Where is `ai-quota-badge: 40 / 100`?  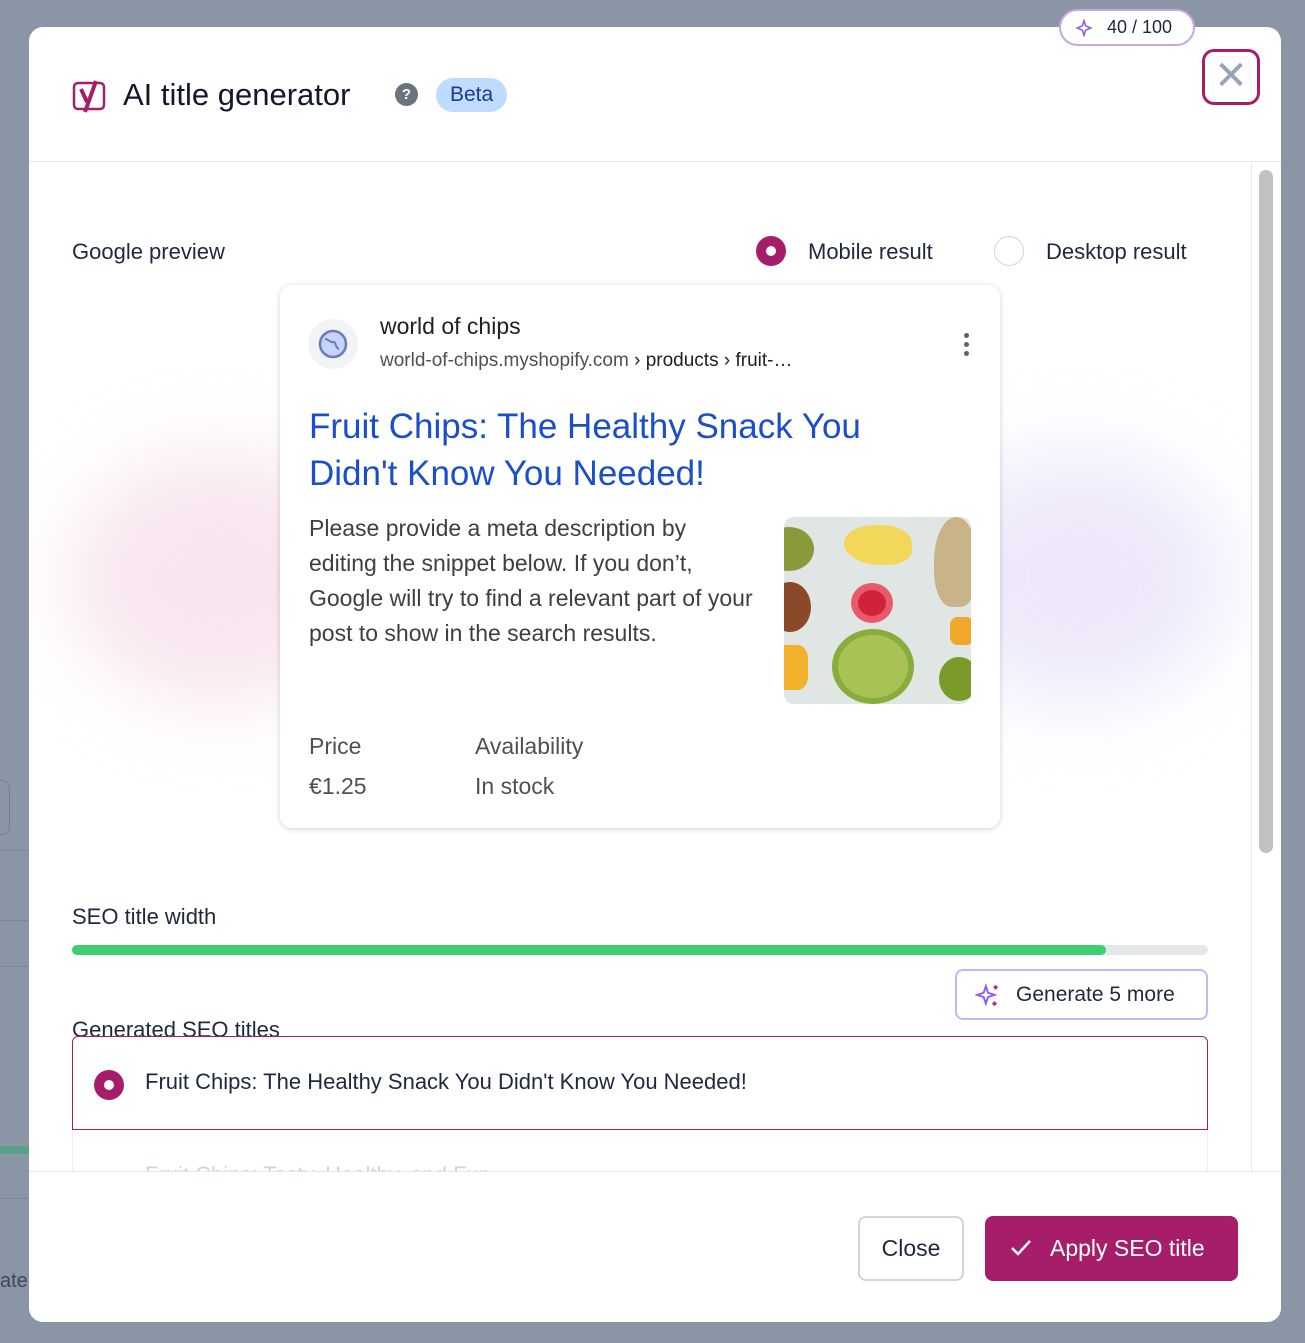 ai-quota-badge: 40 / 100 is located at coordinates (1127, 27).